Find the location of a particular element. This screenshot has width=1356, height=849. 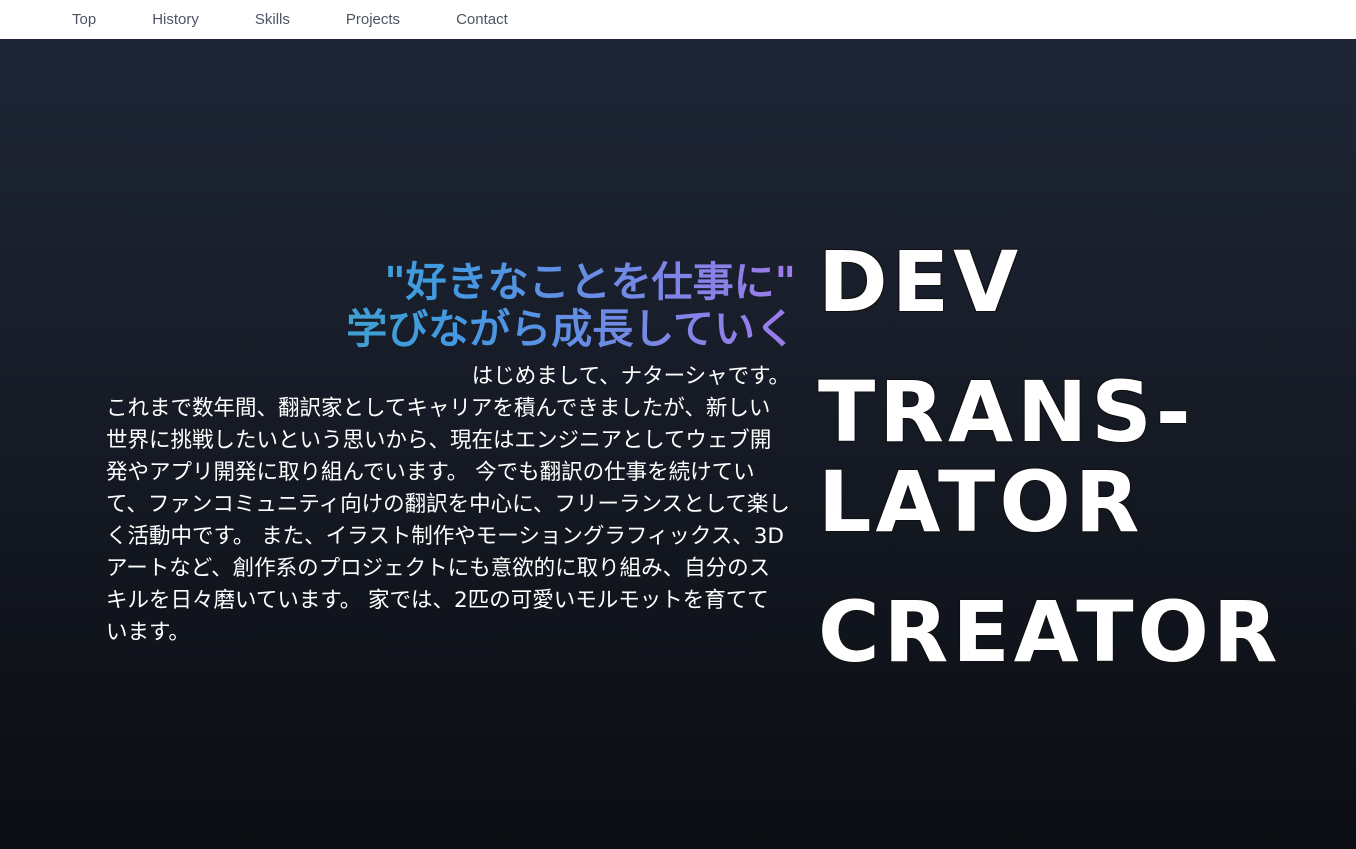

top-navbar: Top History Skills Projects Contact is located at coordinates (678, 19).